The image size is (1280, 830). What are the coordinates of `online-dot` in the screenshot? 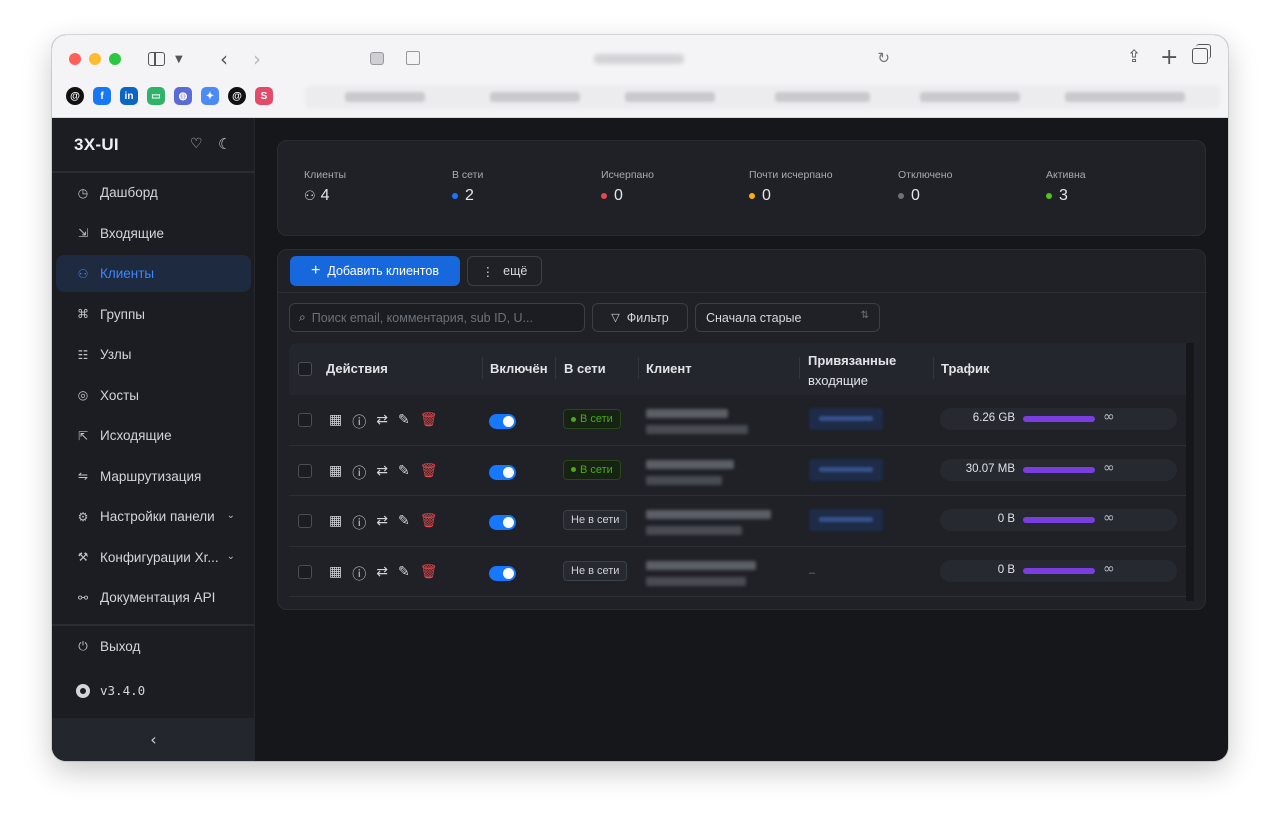 It's located at (573, 419).